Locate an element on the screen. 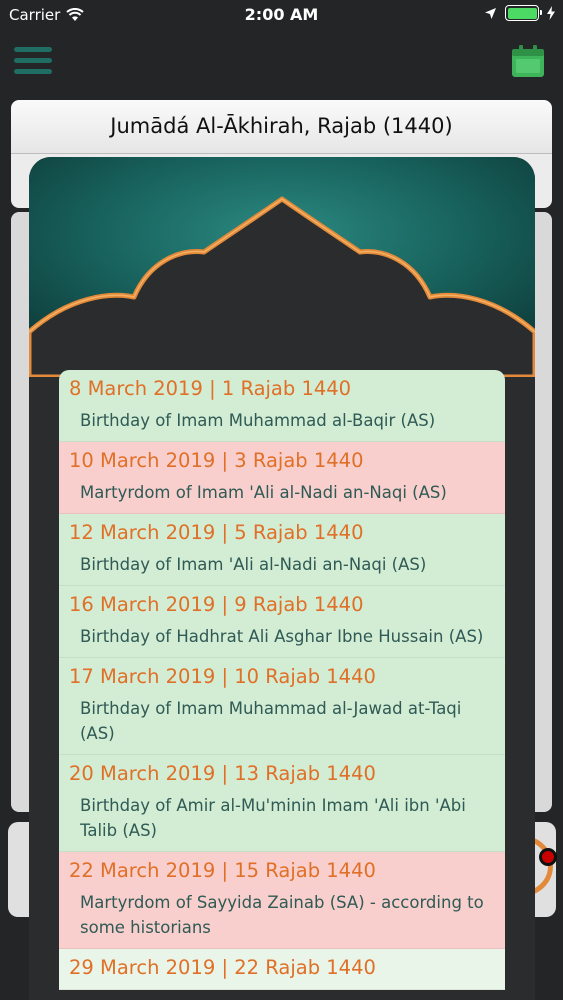  month-header-card: Jumādá Al-Ākhirah, Rajab (1440) is located at coordinates (281, 127).